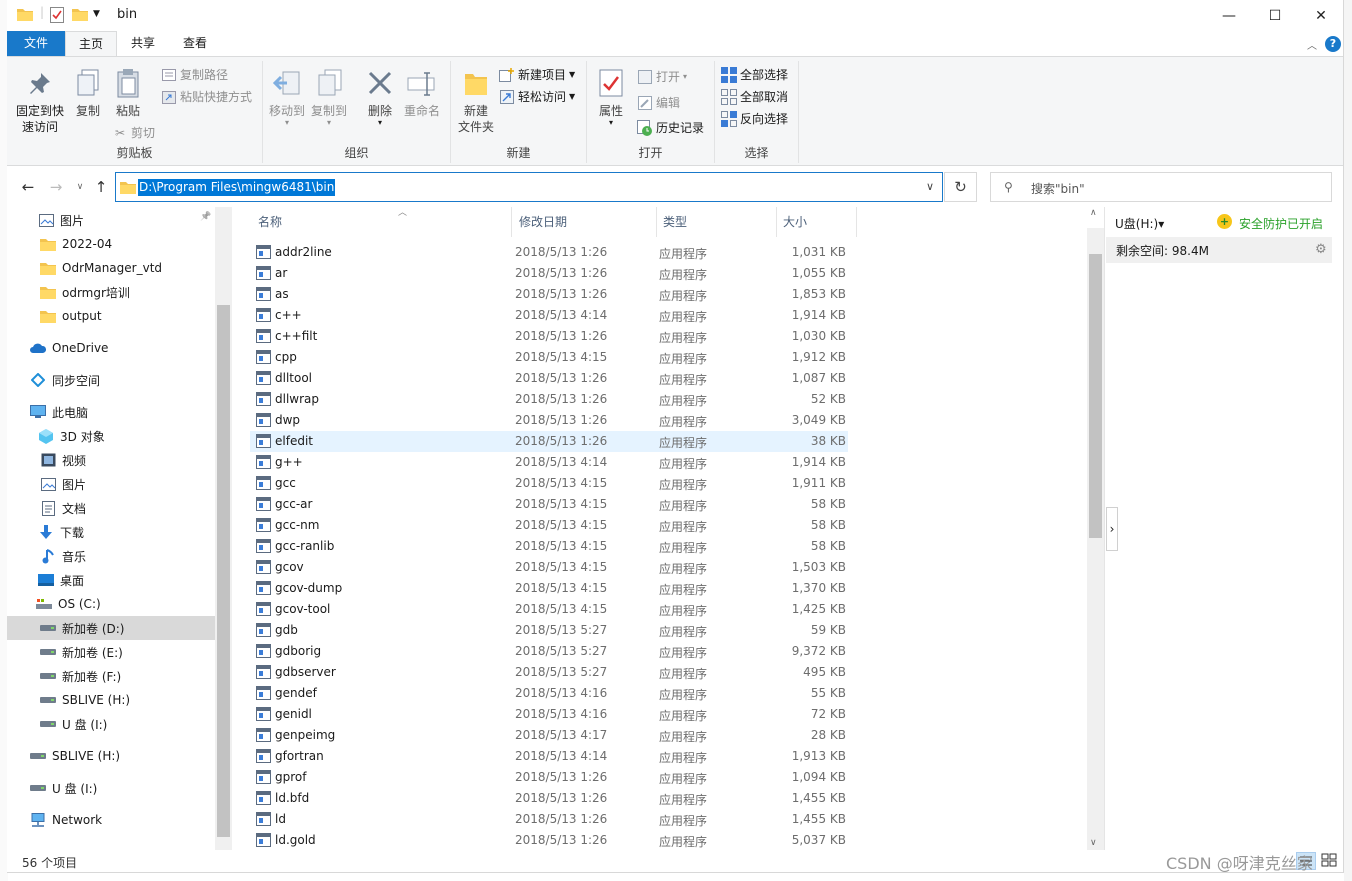 The image size is (1352, 881). I want to click on nav-item: 视频, so click(111, 460).